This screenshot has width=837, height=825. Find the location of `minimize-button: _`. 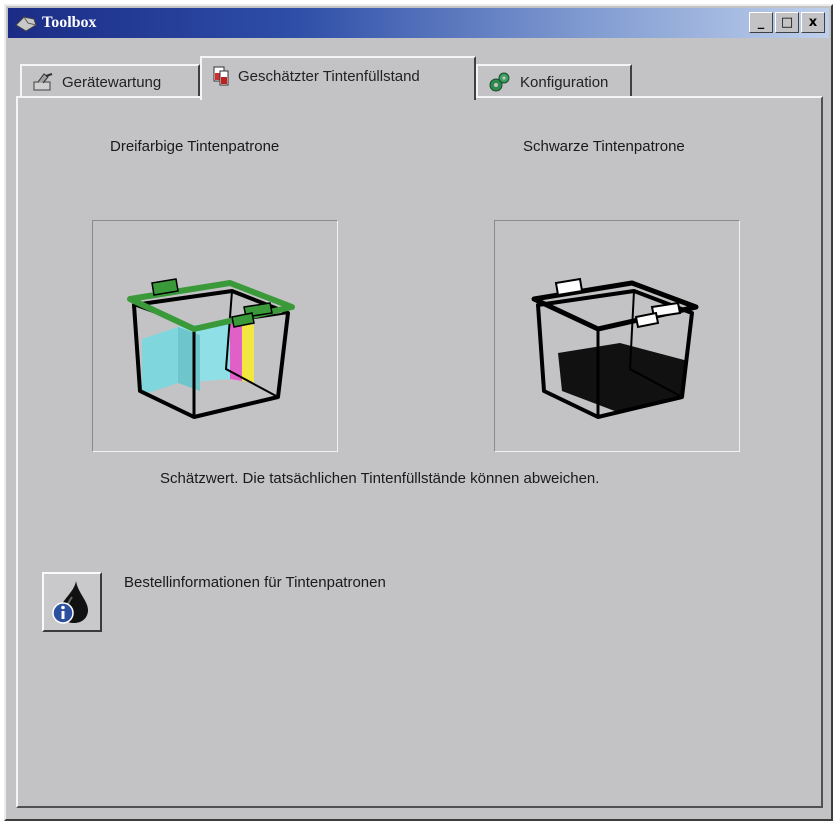

minimize-button: _ is located at coordinates (761, 22).